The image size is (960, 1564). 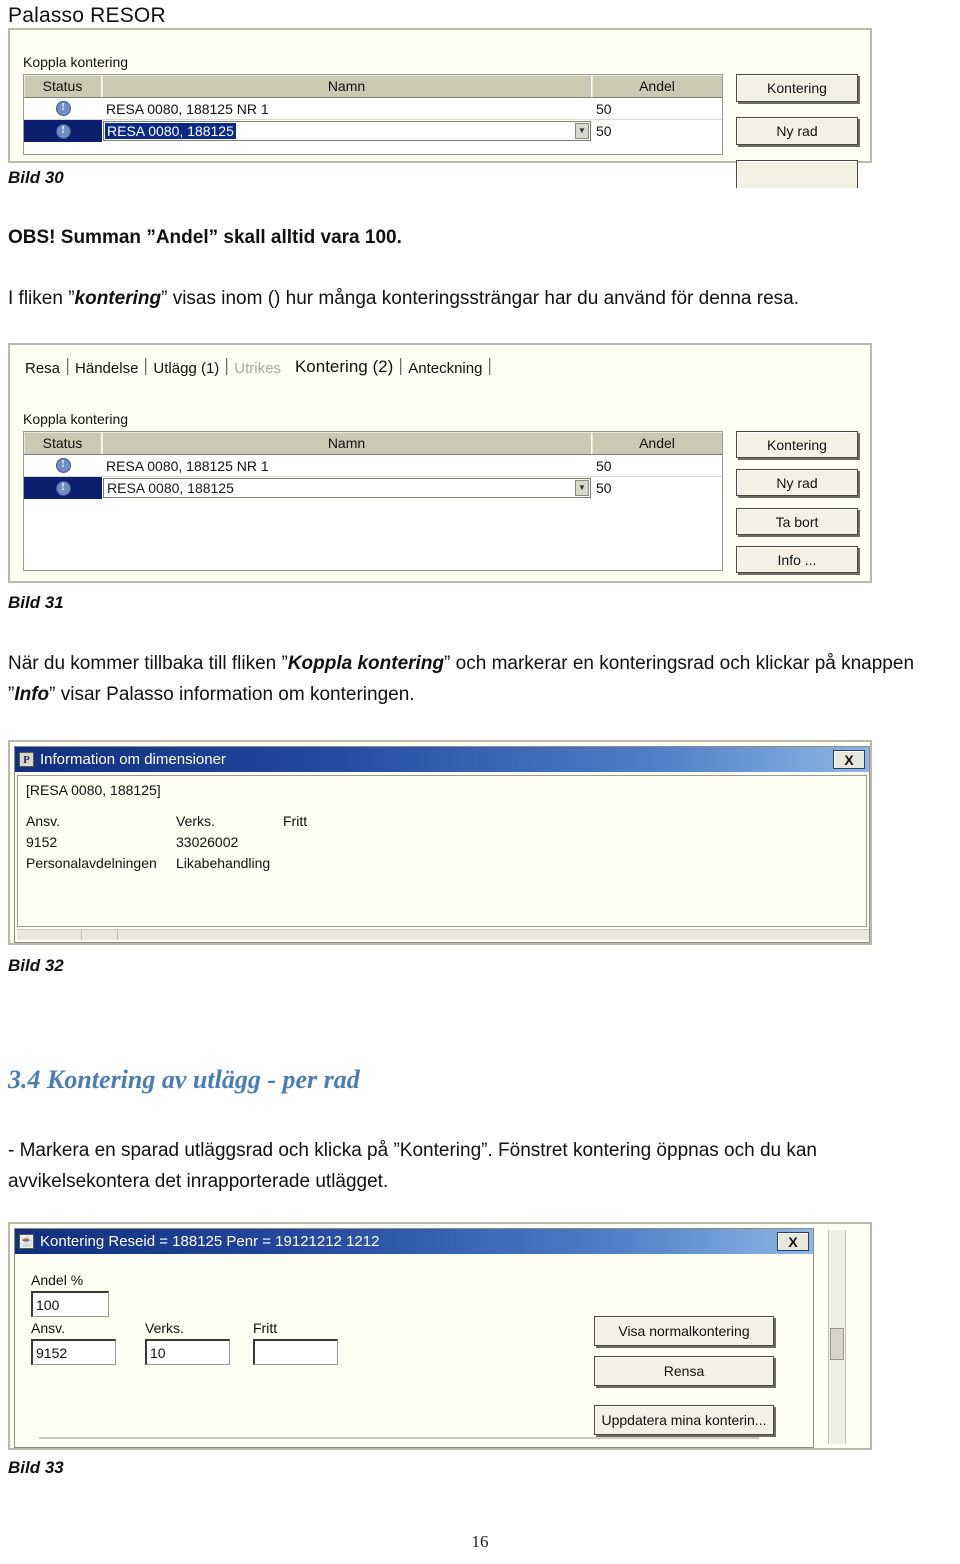 What do you see at coordinates (344, 367) in the screenshot?
I see `tab-kontering: Kontering (2)` at bounding box center [344, 367].